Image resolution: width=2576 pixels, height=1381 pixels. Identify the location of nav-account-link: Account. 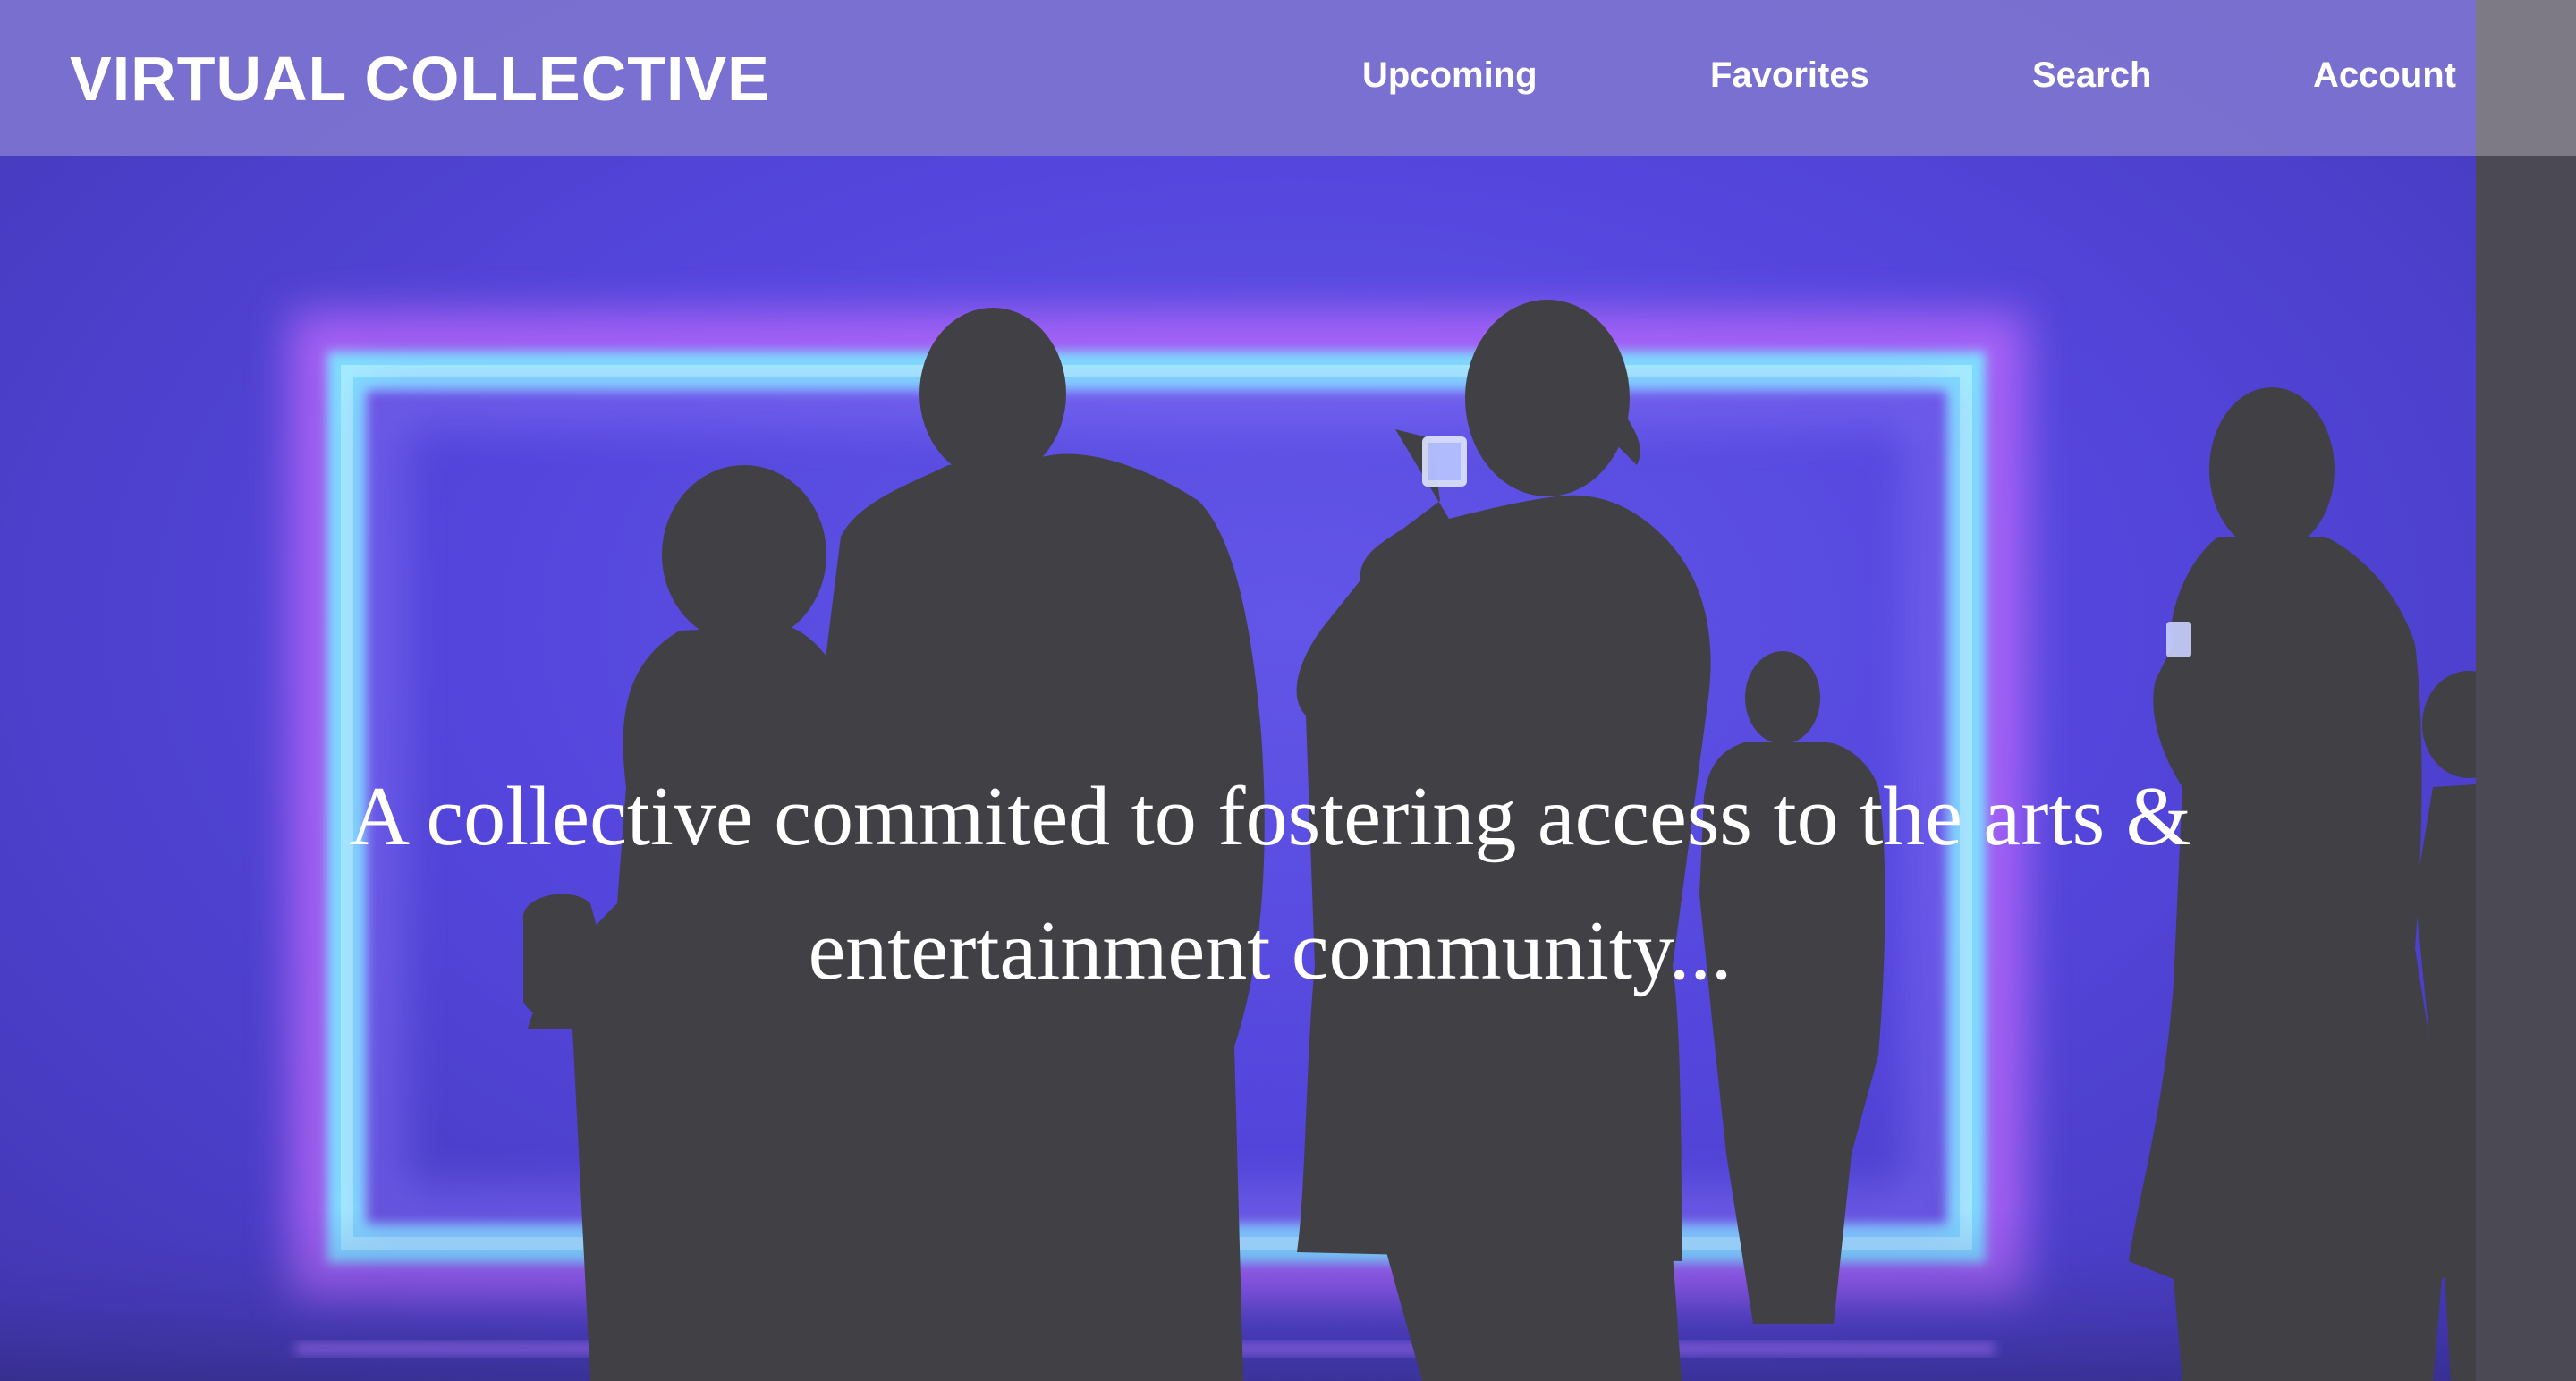
(2384, 75).